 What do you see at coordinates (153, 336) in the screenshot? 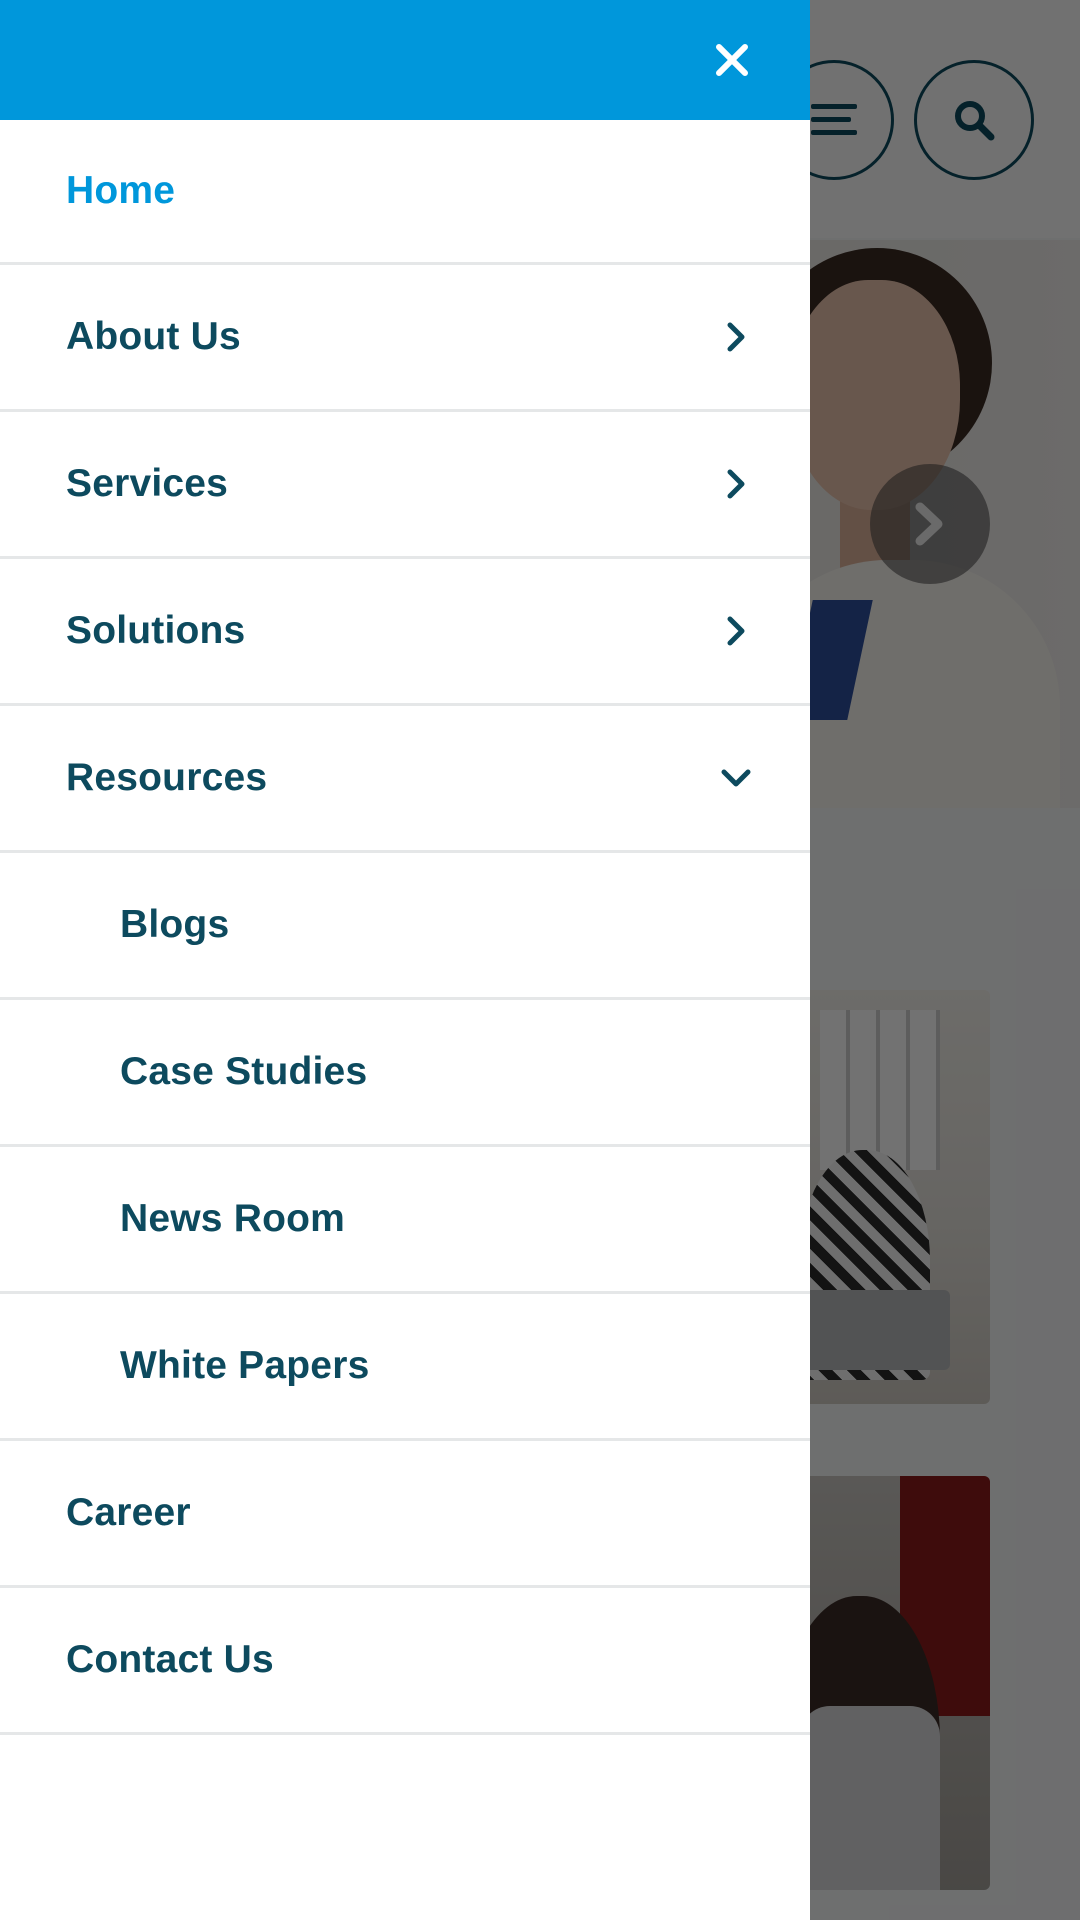
I see `nav-label: About Us` at bounding box center [153, 336].